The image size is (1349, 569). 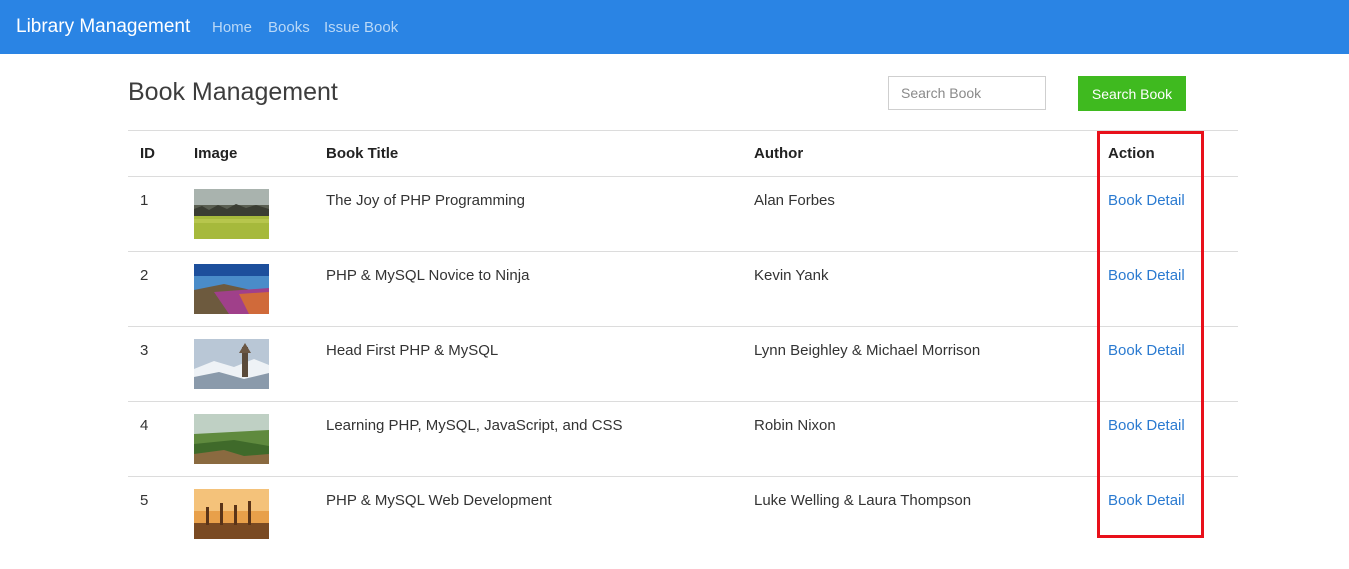 What do you see at coordinates (144, 350) in the screenshot?
I see `book-id: 3` at bounding box center [144, 350].